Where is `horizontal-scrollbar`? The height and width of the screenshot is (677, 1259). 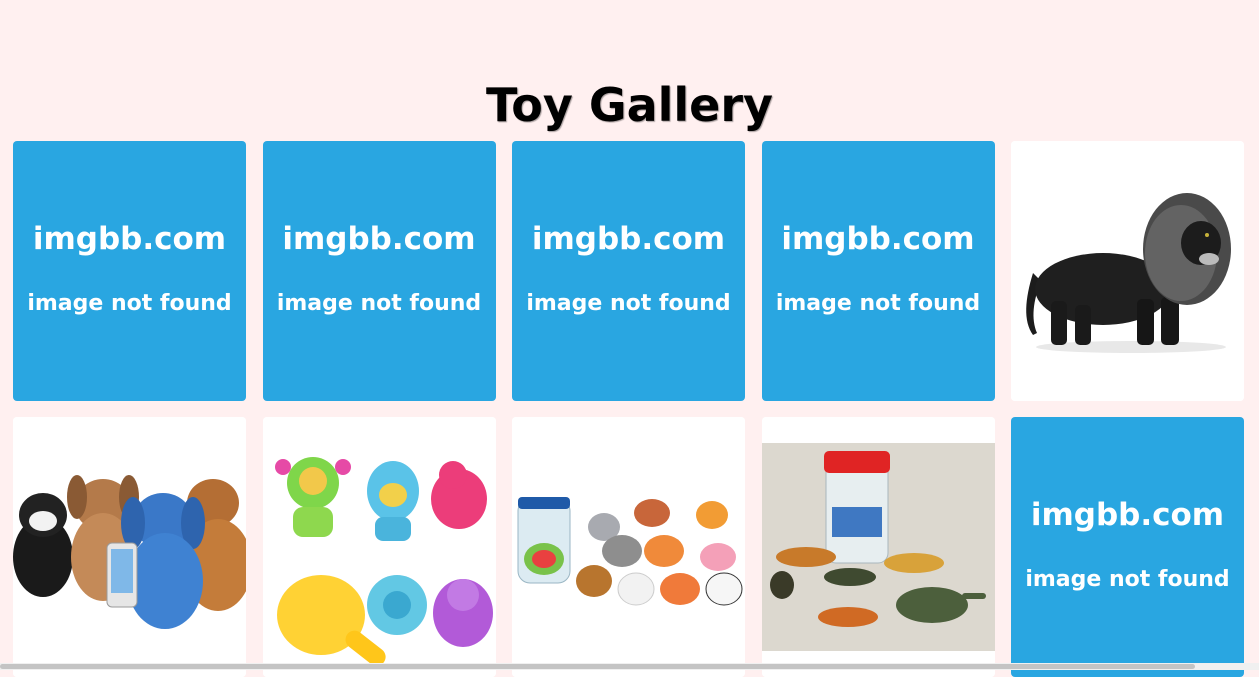 horizontal-scrollbar is located at coordinates (629, 666).